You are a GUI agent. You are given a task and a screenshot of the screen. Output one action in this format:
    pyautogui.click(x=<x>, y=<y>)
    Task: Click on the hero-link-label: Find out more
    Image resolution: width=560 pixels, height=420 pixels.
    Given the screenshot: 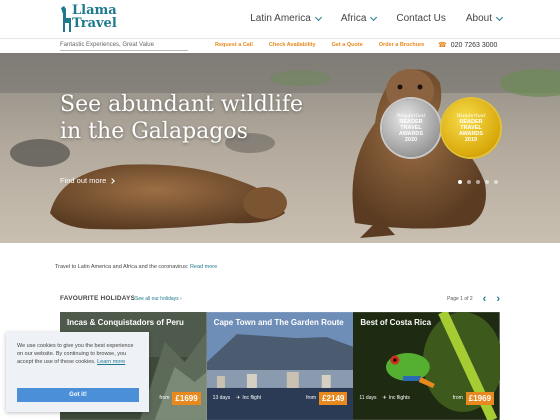 What is the action you would take?
    pyautogui.click(x=83, y=180)
    